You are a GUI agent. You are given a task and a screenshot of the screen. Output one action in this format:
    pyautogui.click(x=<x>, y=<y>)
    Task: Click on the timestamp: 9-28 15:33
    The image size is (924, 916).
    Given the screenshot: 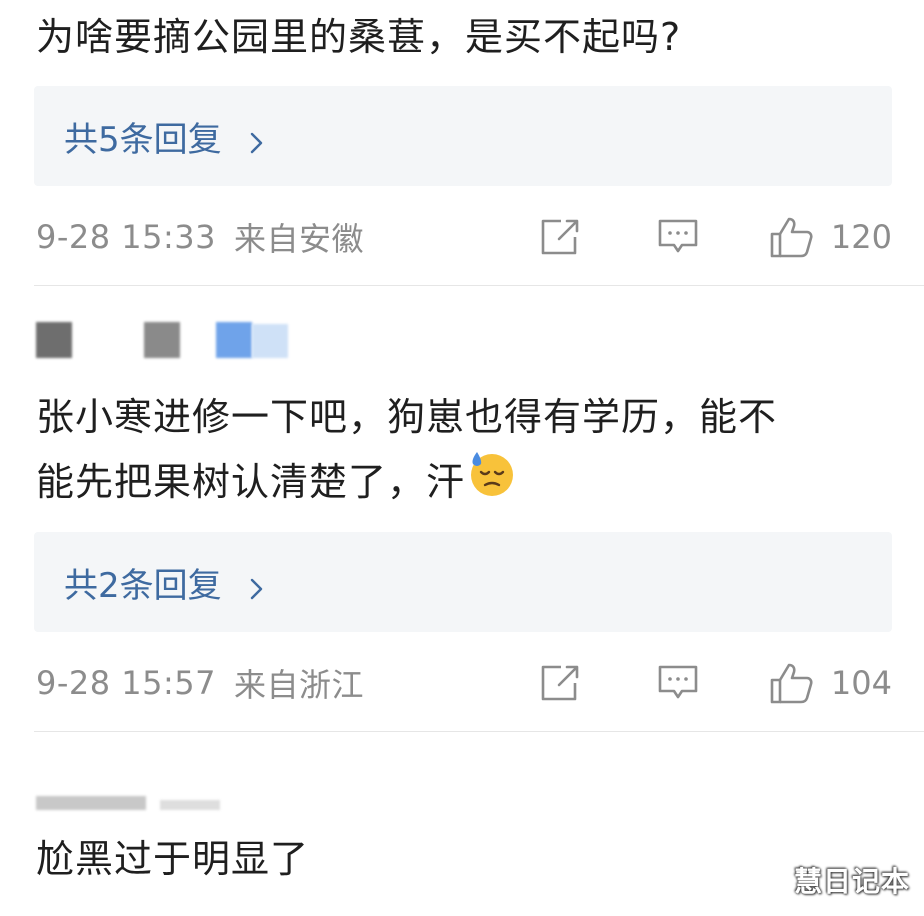 What is the action you would take?
    pyautogui.click(x=126, y=237)
    